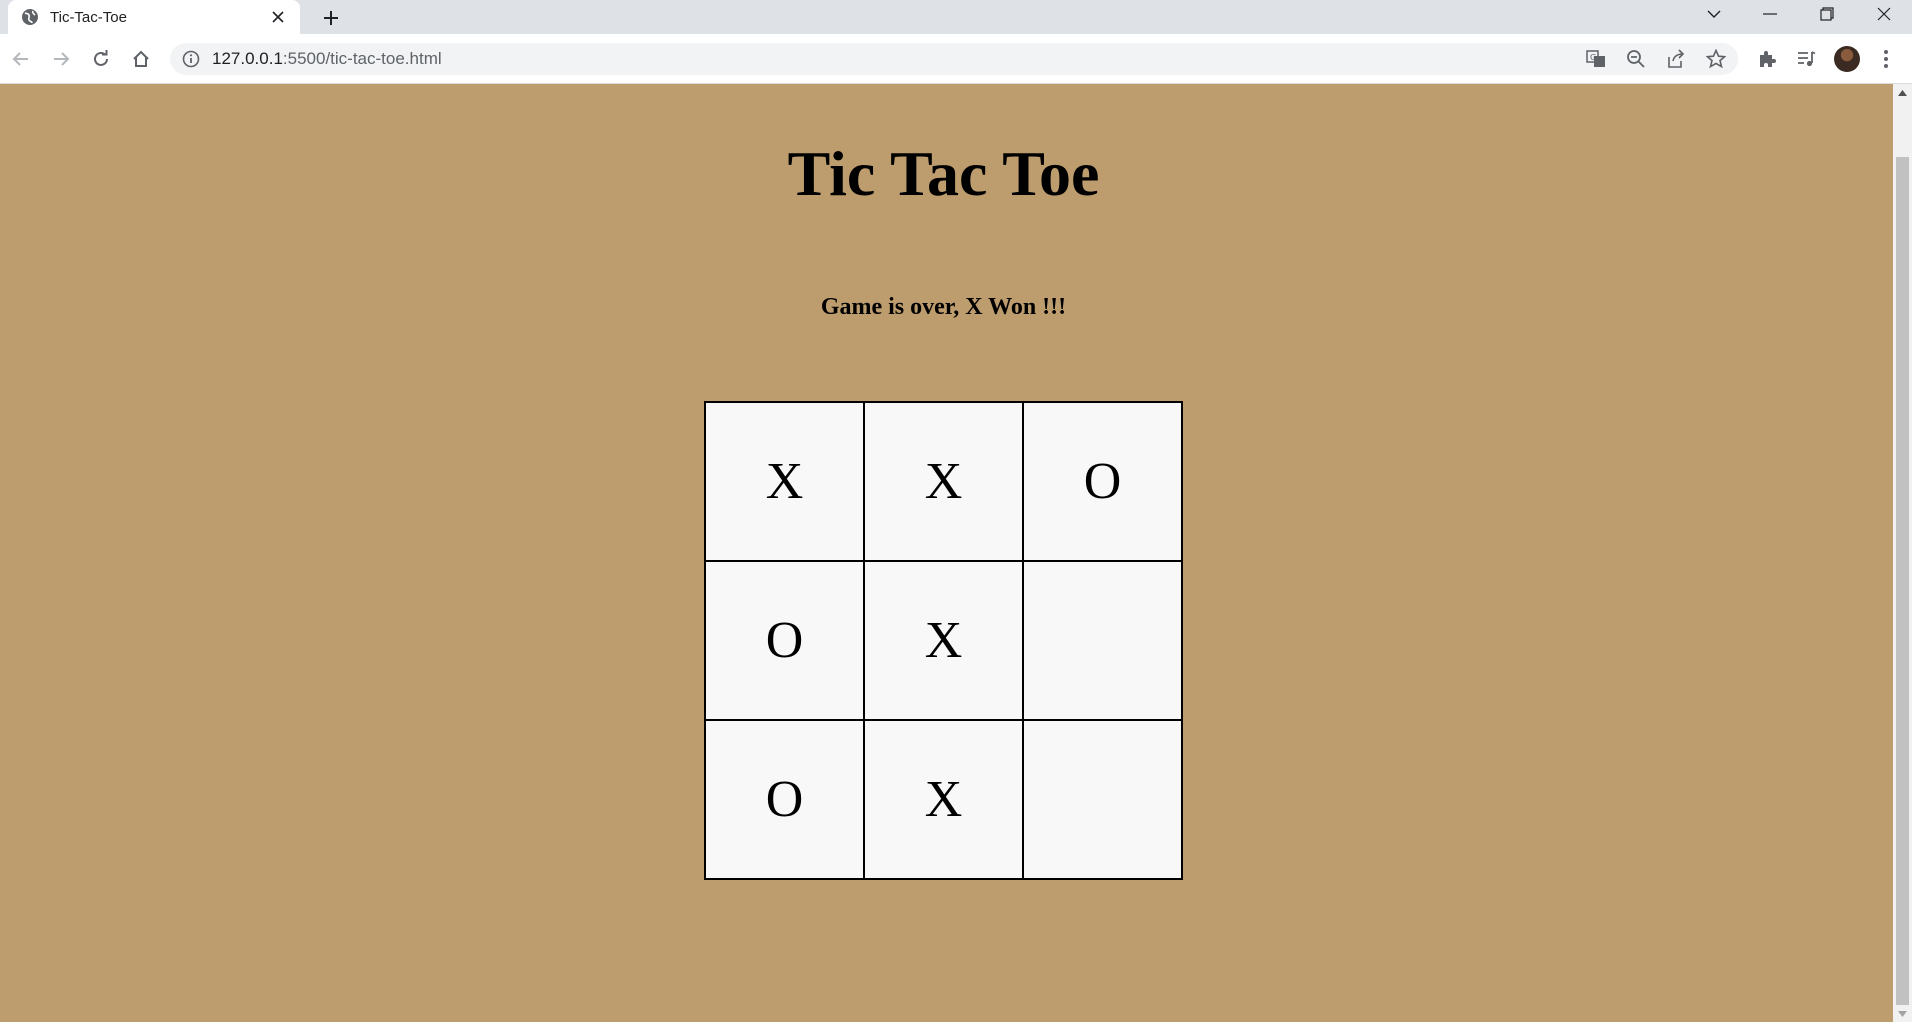 The image size is (1912, 1022). I want to click on board-cell-1: X, so click(785, 482).